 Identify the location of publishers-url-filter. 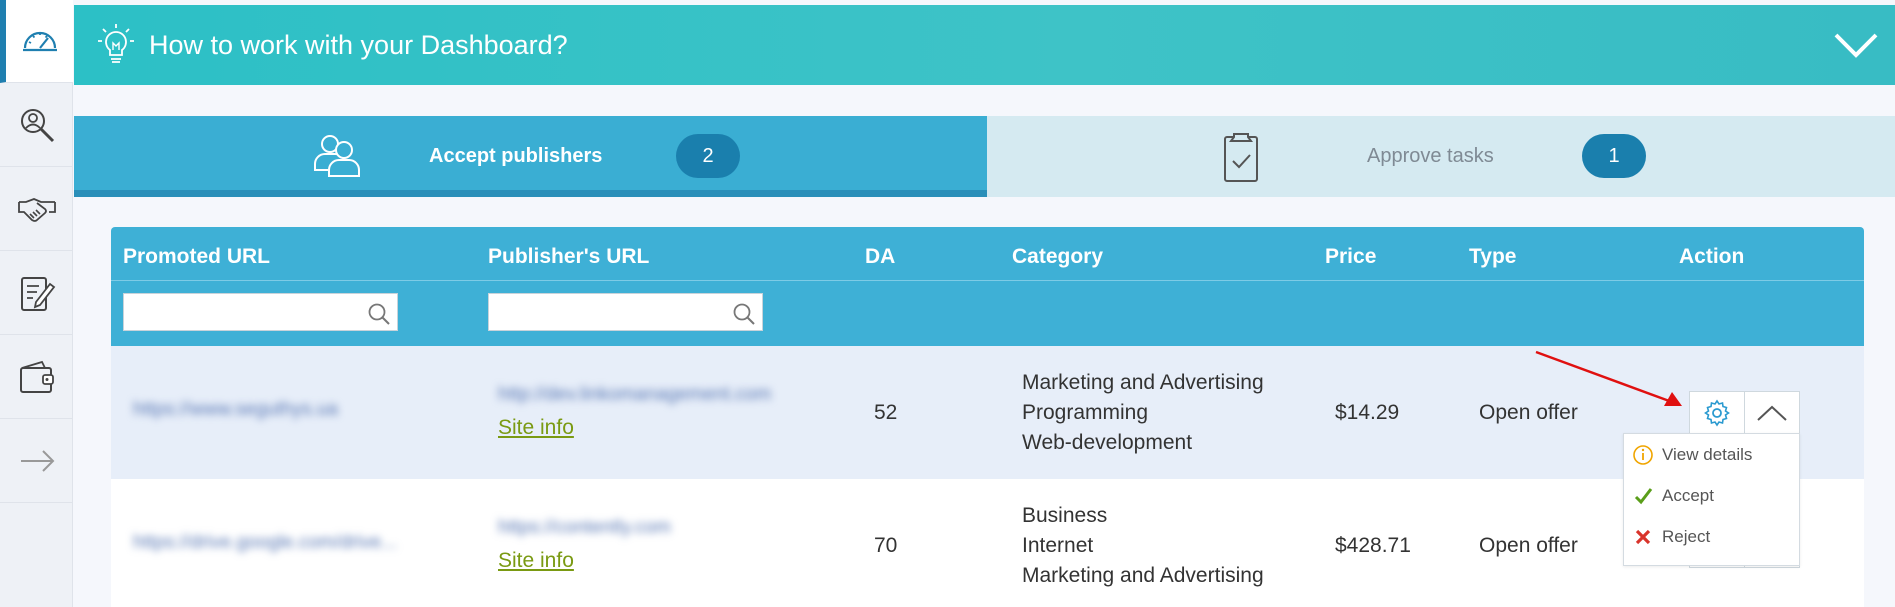
(625, 312).